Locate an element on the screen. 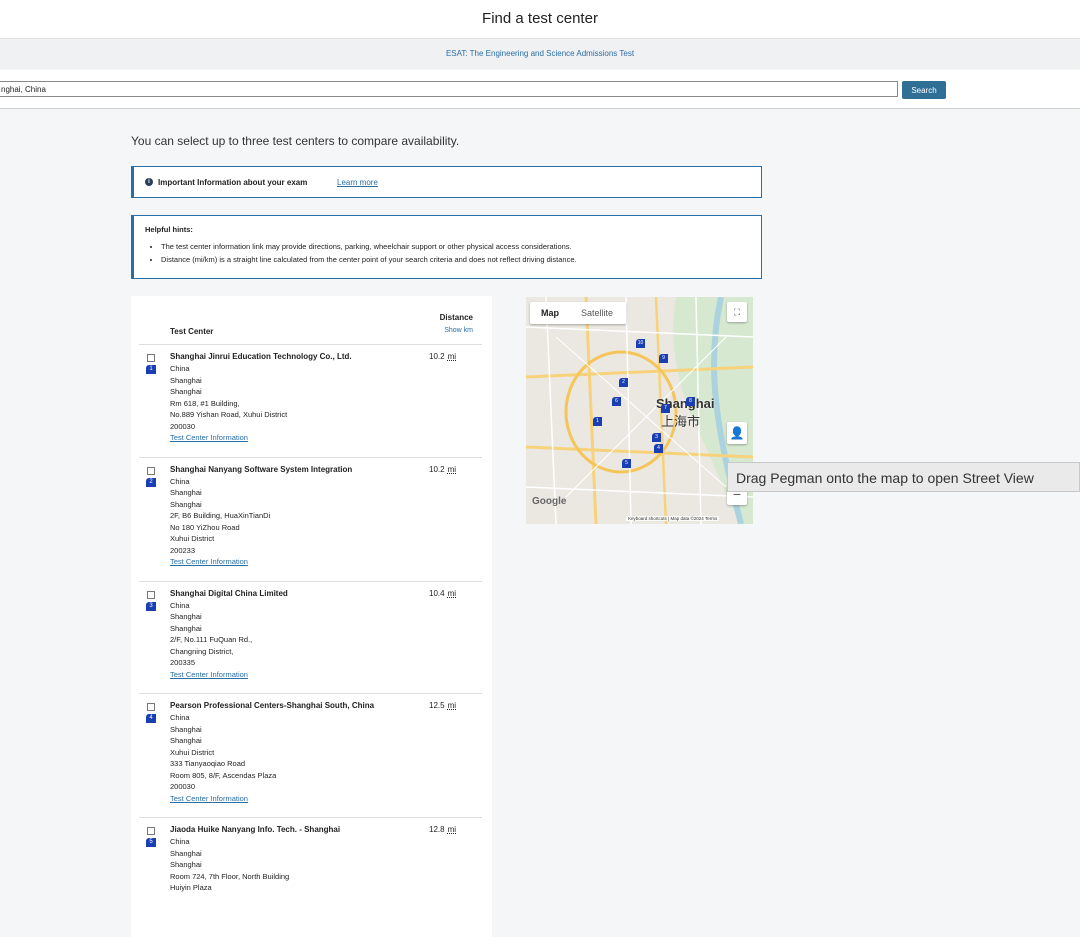 The width and height of the screenshot is (1080, 937). distance-value: 10.2 is located at coordinates (437, 469).